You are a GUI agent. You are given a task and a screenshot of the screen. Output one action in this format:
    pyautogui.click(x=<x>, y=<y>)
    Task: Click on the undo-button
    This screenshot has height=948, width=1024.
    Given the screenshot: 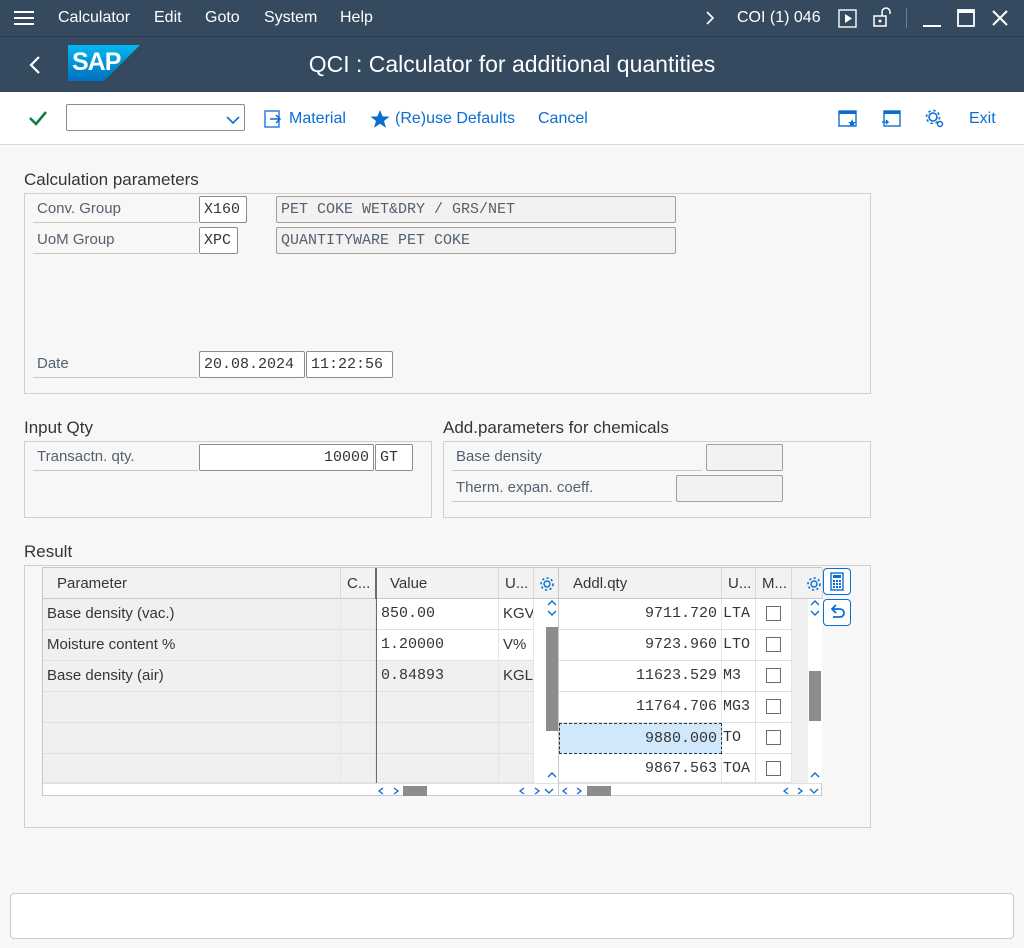 What is the action you would take?
    pyautogui.click(x=837, y=612)
    